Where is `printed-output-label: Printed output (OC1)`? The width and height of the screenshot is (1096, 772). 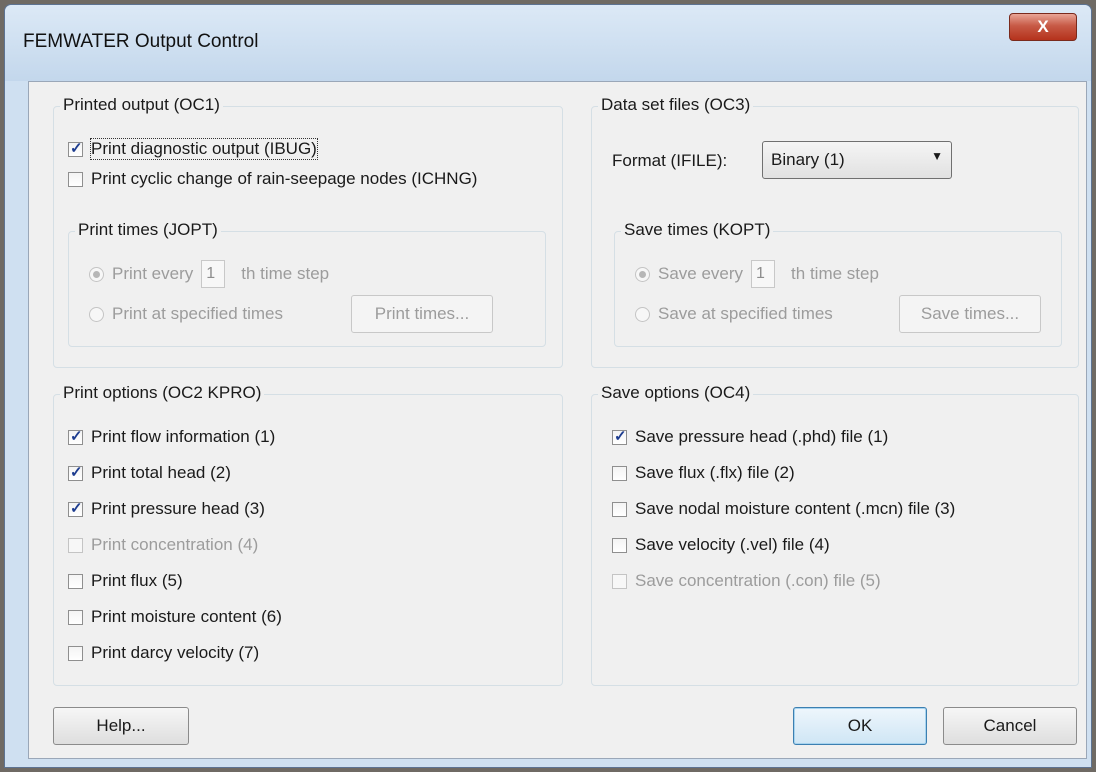 printed-output-label: Printed output (OC1) is located at coordinates (141, 105).